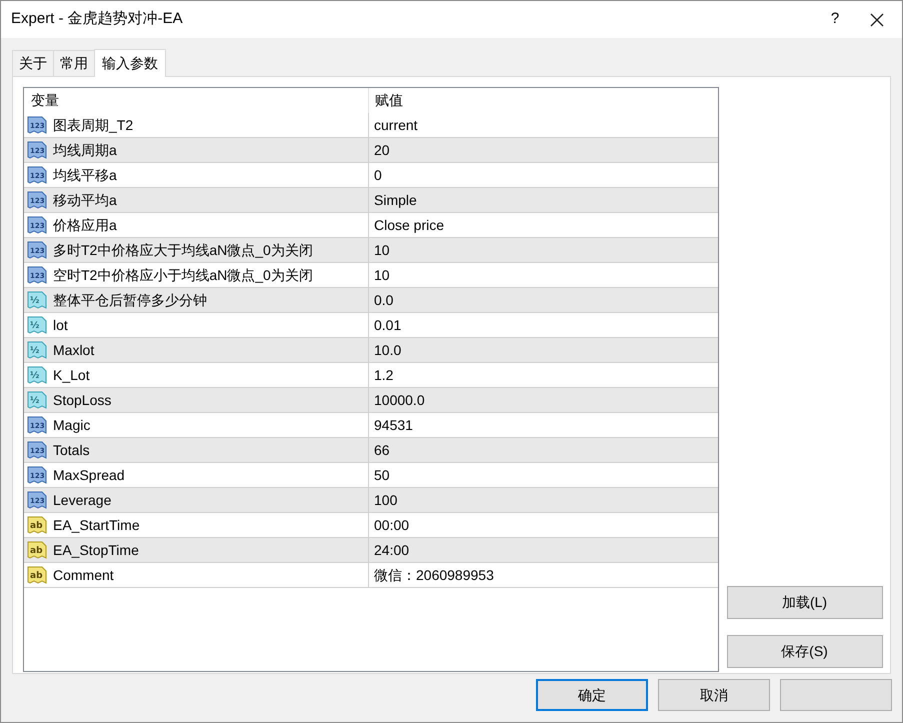 The image size is (903, 723). I want to click on parameter-value: 00:00, so click(543, 525).